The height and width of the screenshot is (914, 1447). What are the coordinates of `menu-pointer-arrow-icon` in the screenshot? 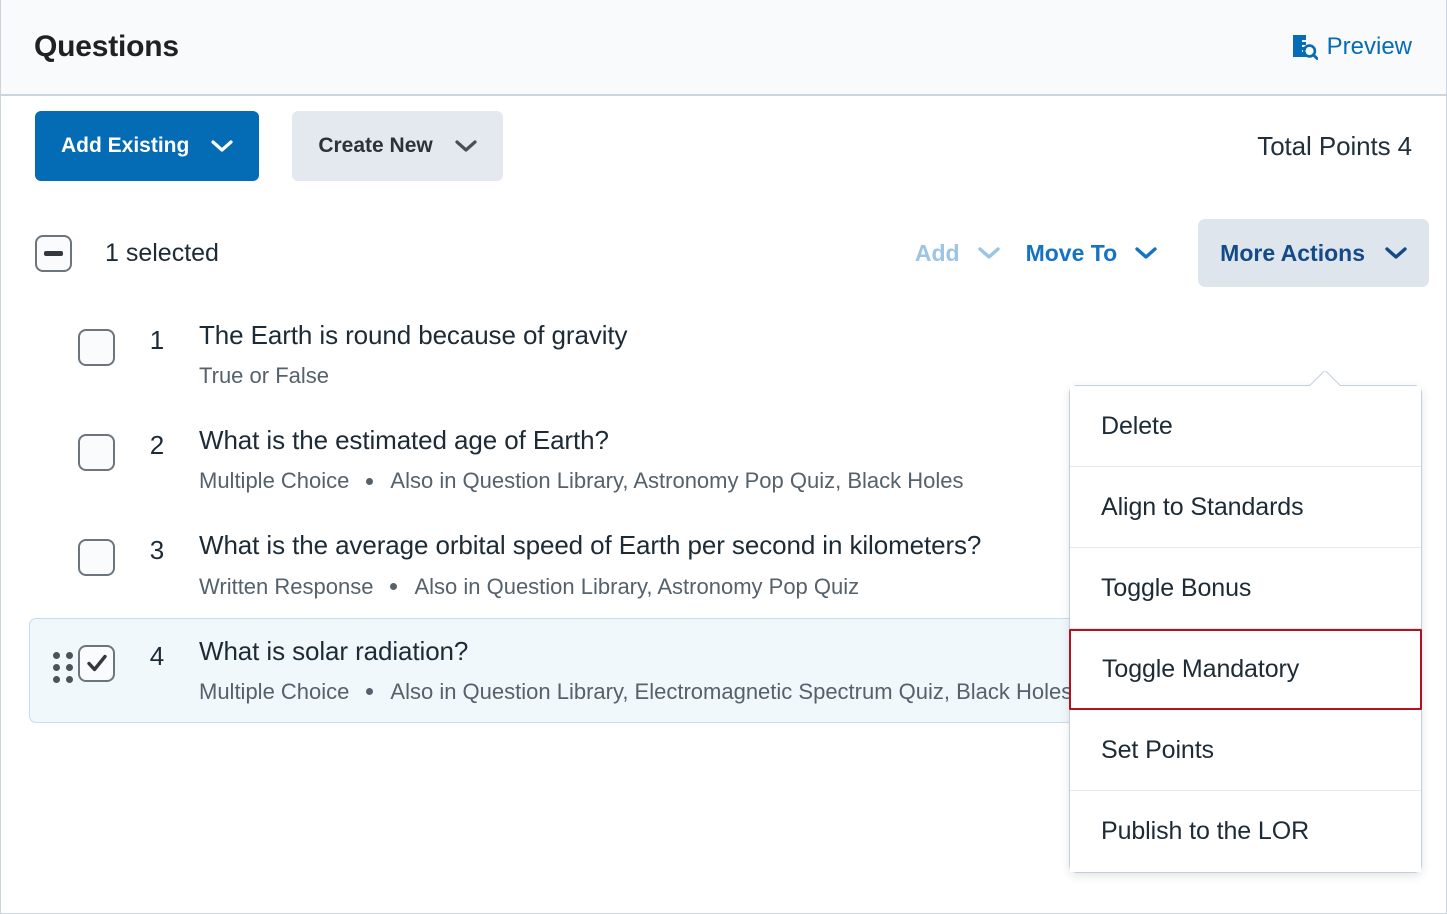 It's located at (1325, 379).